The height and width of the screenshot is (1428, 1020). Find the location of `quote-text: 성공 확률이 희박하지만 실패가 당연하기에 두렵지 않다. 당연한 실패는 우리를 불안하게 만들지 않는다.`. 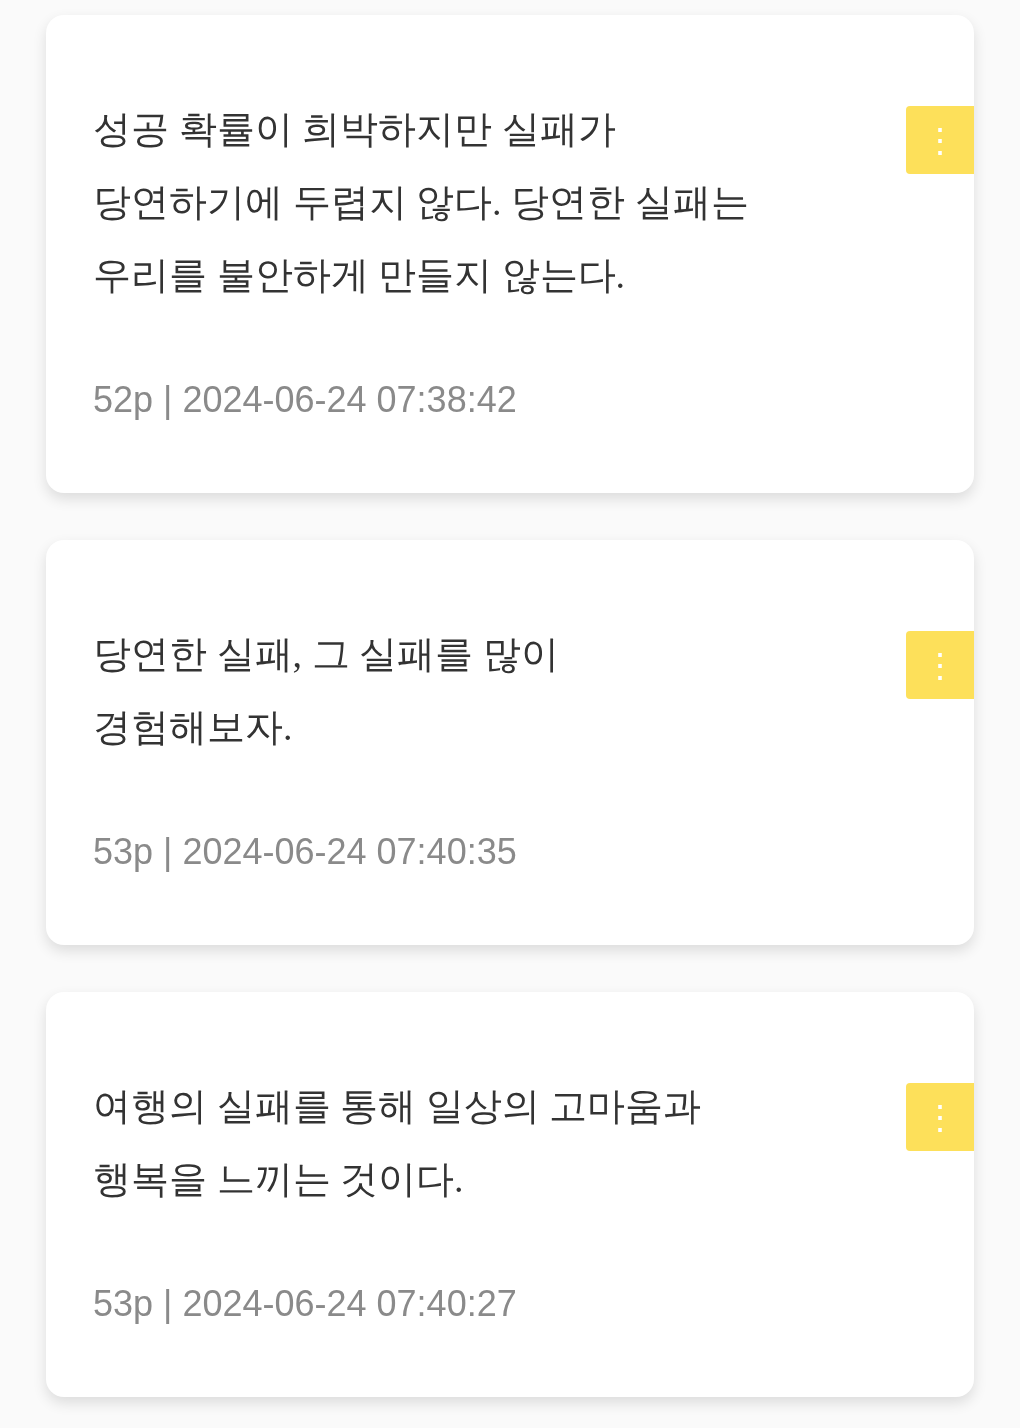

quote-text: 성공 확률이 희박하지만 실패가 당연하기에 두렵지 않다. 당연한 실패는 우리를 불안하게 만들지 않는다. is located at coordinates (421, 202).